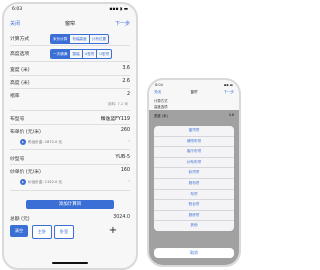  I want to click on sheet-option: 卧帘帘, so click(194, 173).